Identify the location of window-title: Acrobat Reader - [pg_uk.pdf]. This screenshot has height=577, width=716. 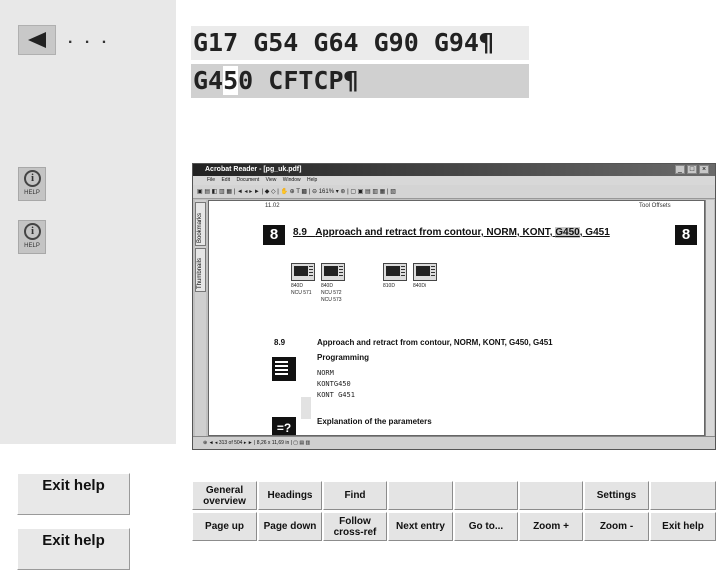
(454, 170).